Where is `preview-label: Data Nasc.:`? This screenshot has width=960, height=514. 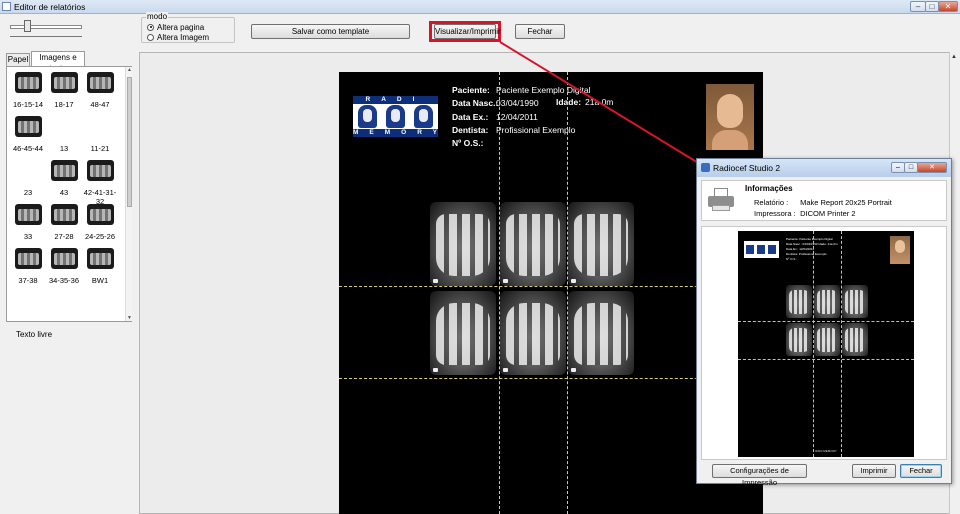
preview-label: Data Nasc.: is located at coordinates (794, 244).